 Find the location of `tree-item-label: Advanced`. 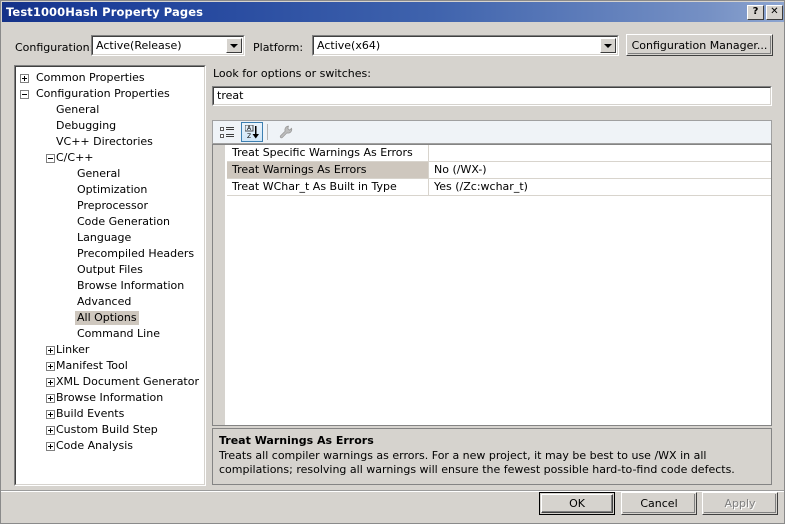

tree-item-label: Advanced is located at coordinates (104, 301).